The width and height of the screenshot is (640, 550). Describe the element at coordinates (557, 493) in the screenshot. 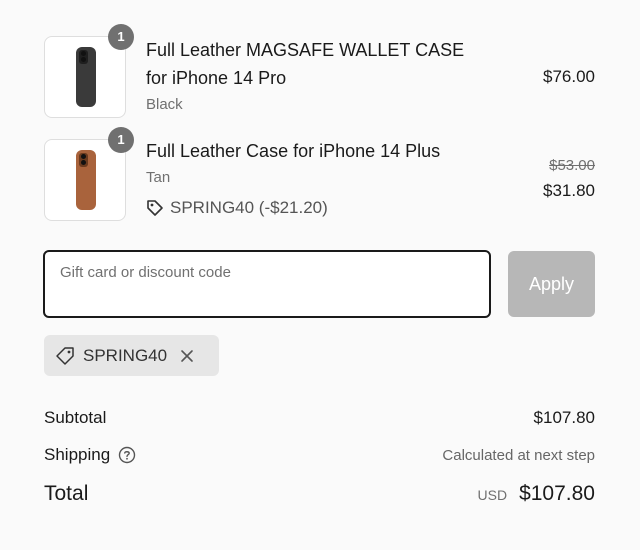

I see `total-value: $107.80` at that location.